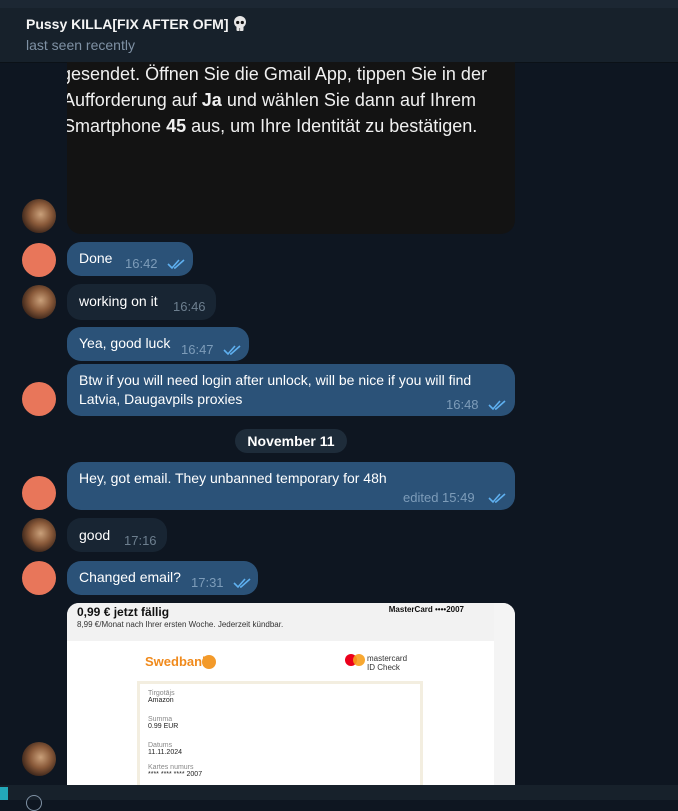  Describe the element at coordinates (211, 100) in the screenshot. I see `image-text-bold: Ja` at that location.